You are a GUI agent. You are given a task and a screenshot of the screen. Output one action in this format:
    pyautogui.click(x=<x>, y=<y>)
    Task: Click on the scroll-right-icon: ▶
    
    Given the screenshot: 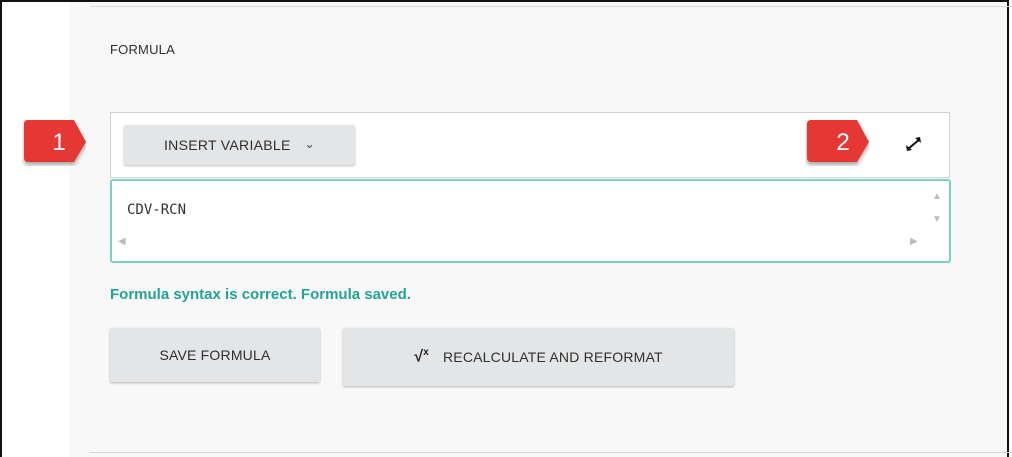 What is the action you would take?
    pyautogui.click(x=914, y=242)
    